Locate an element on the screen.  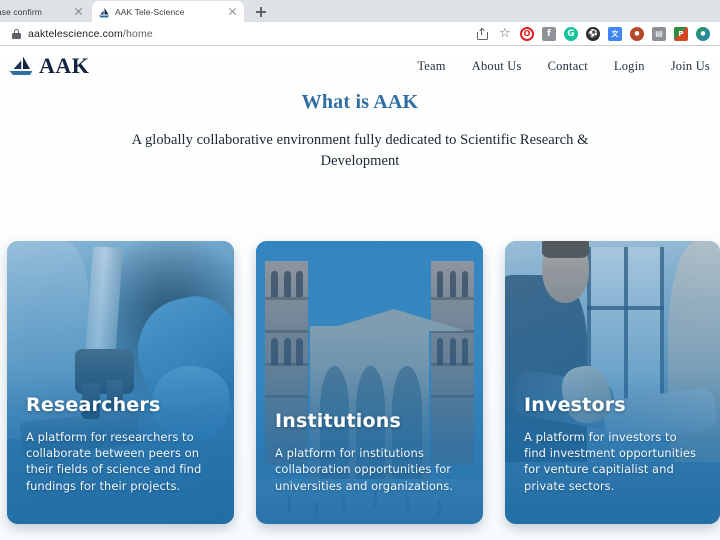
grammarly-extension-icon: G is located at coordinates (571, 34).